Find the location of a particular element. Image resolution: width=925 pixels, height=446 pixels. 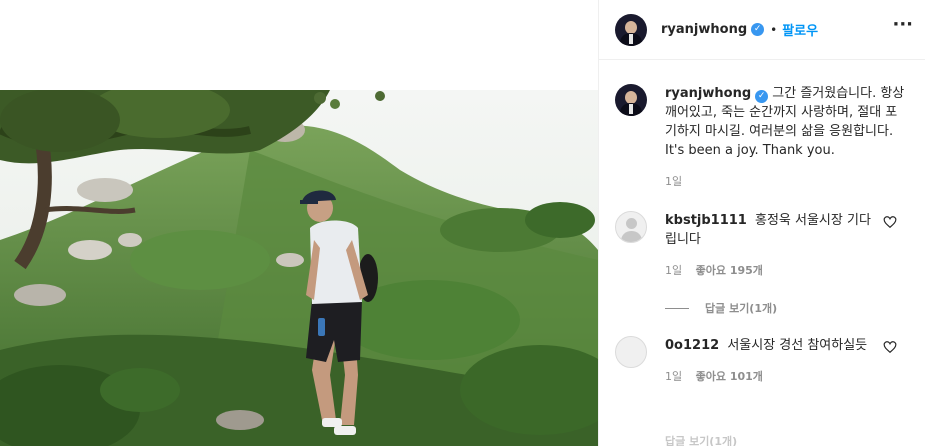

avatar-head is located at coordinates (631, 223).